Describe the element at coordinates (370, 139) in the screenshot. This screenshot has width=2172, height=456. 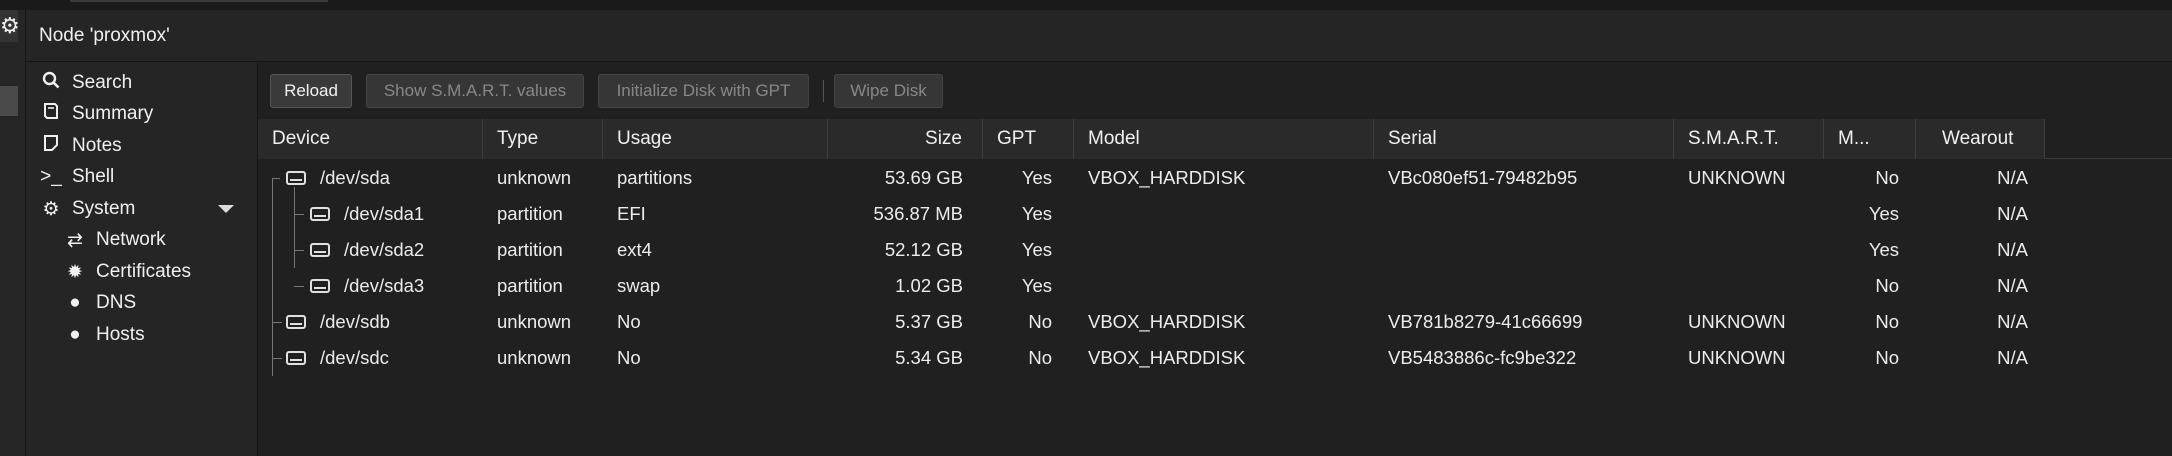
I see `column-header-device: Device` at that location.